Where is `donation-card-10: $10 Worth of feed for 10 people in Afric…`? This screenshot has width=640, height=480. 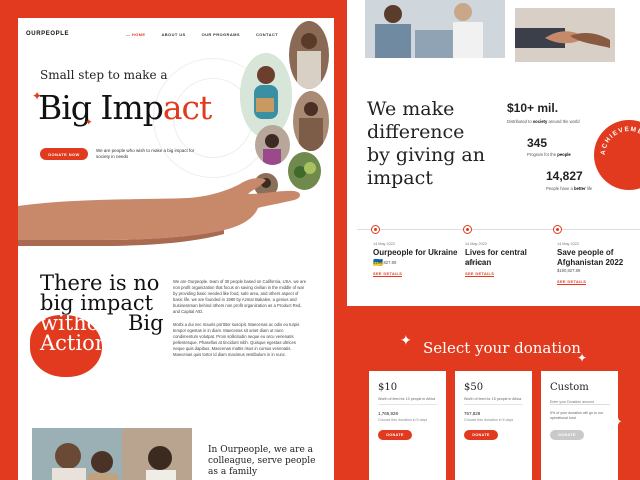 donation-card-10: $10 Worth of feed for 10 people in Afric… is located at coordinates (407, 425).